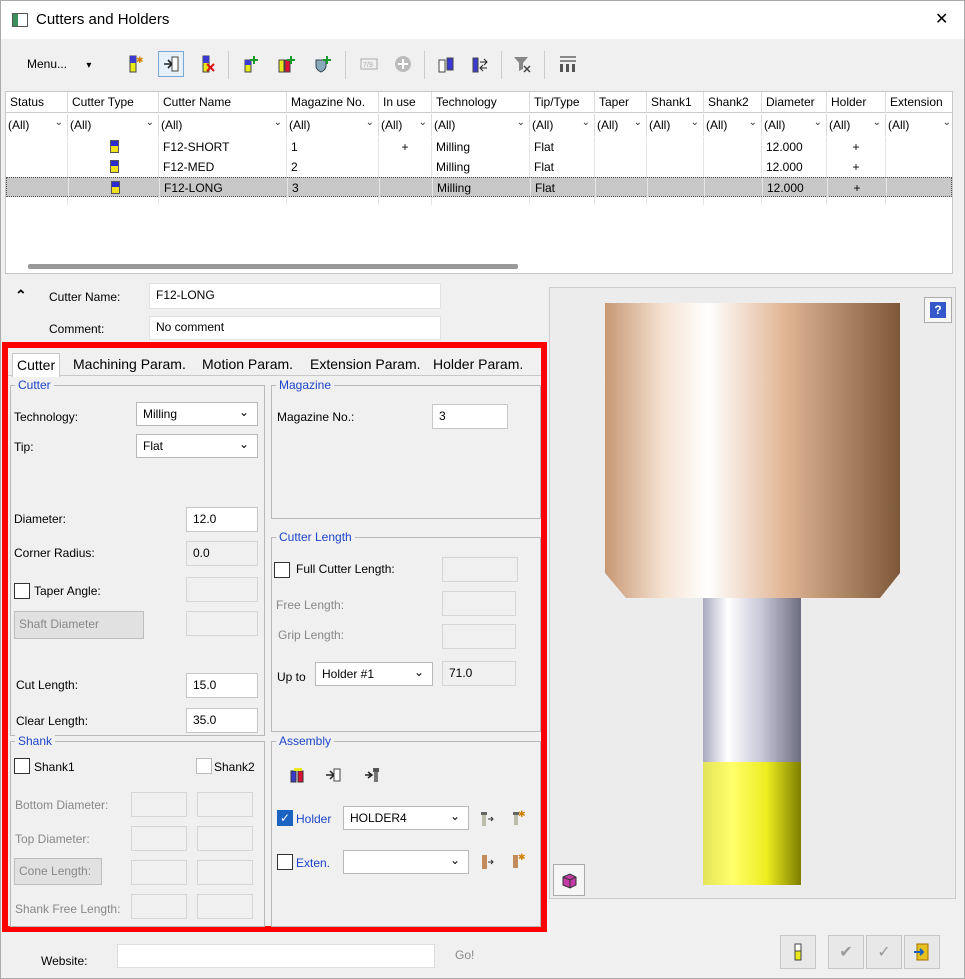  I want to click on table-row: F12-MED 2 Milling Flat 12.000 +, so click(479, 167).